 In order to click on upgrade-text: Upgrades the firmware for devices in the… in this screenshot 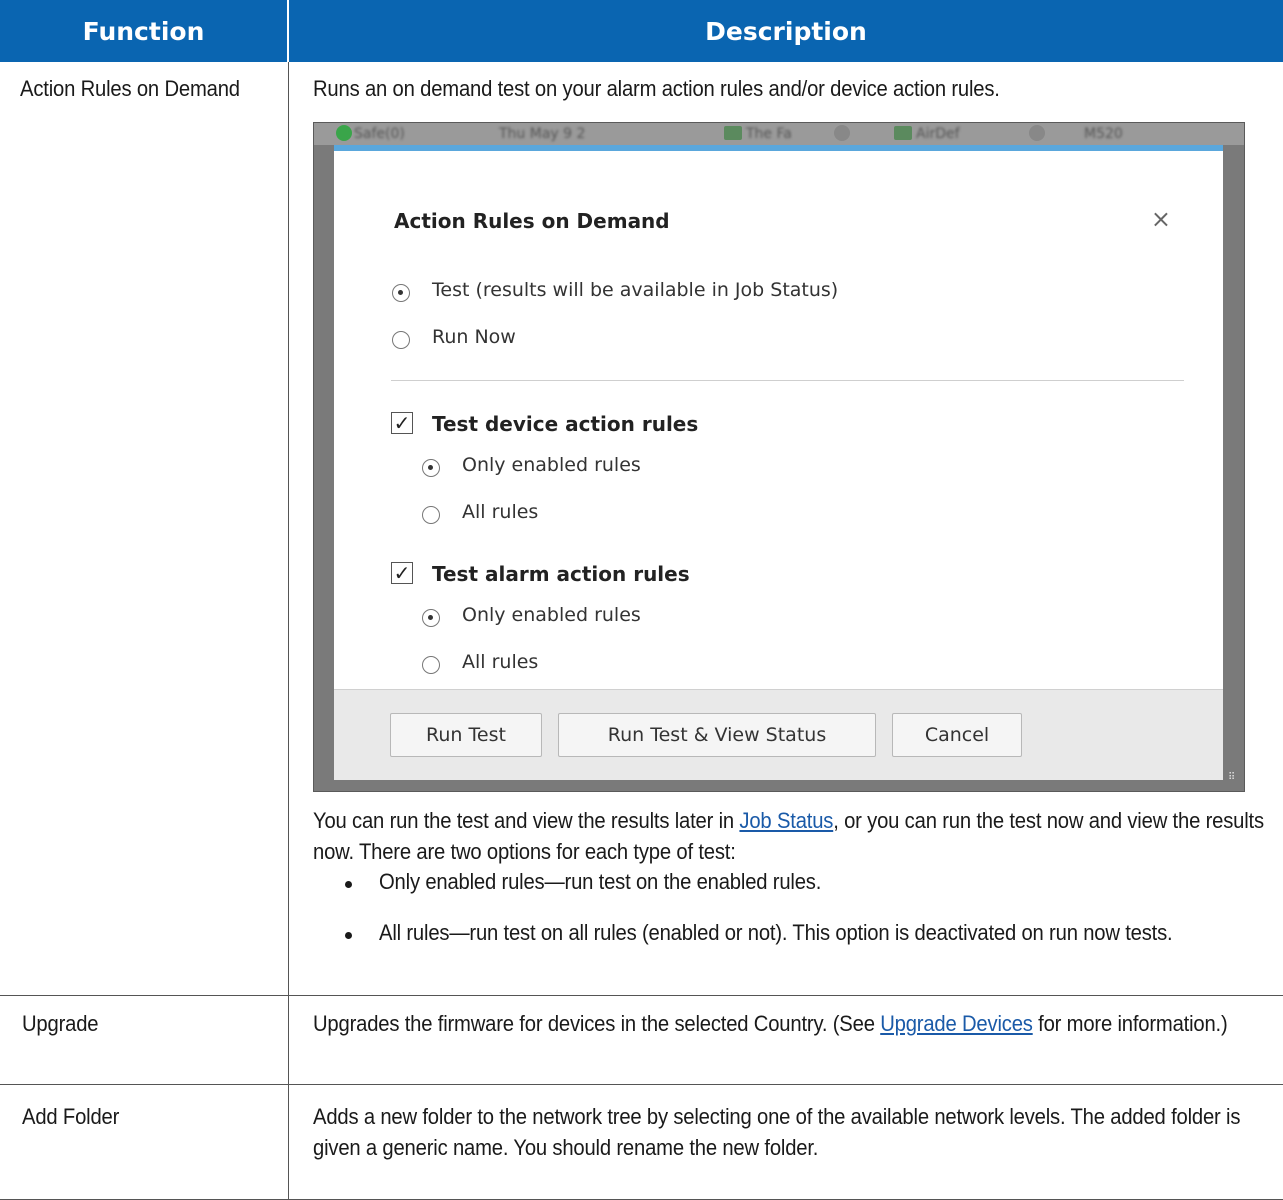, I will do `click(597, 1023)`.